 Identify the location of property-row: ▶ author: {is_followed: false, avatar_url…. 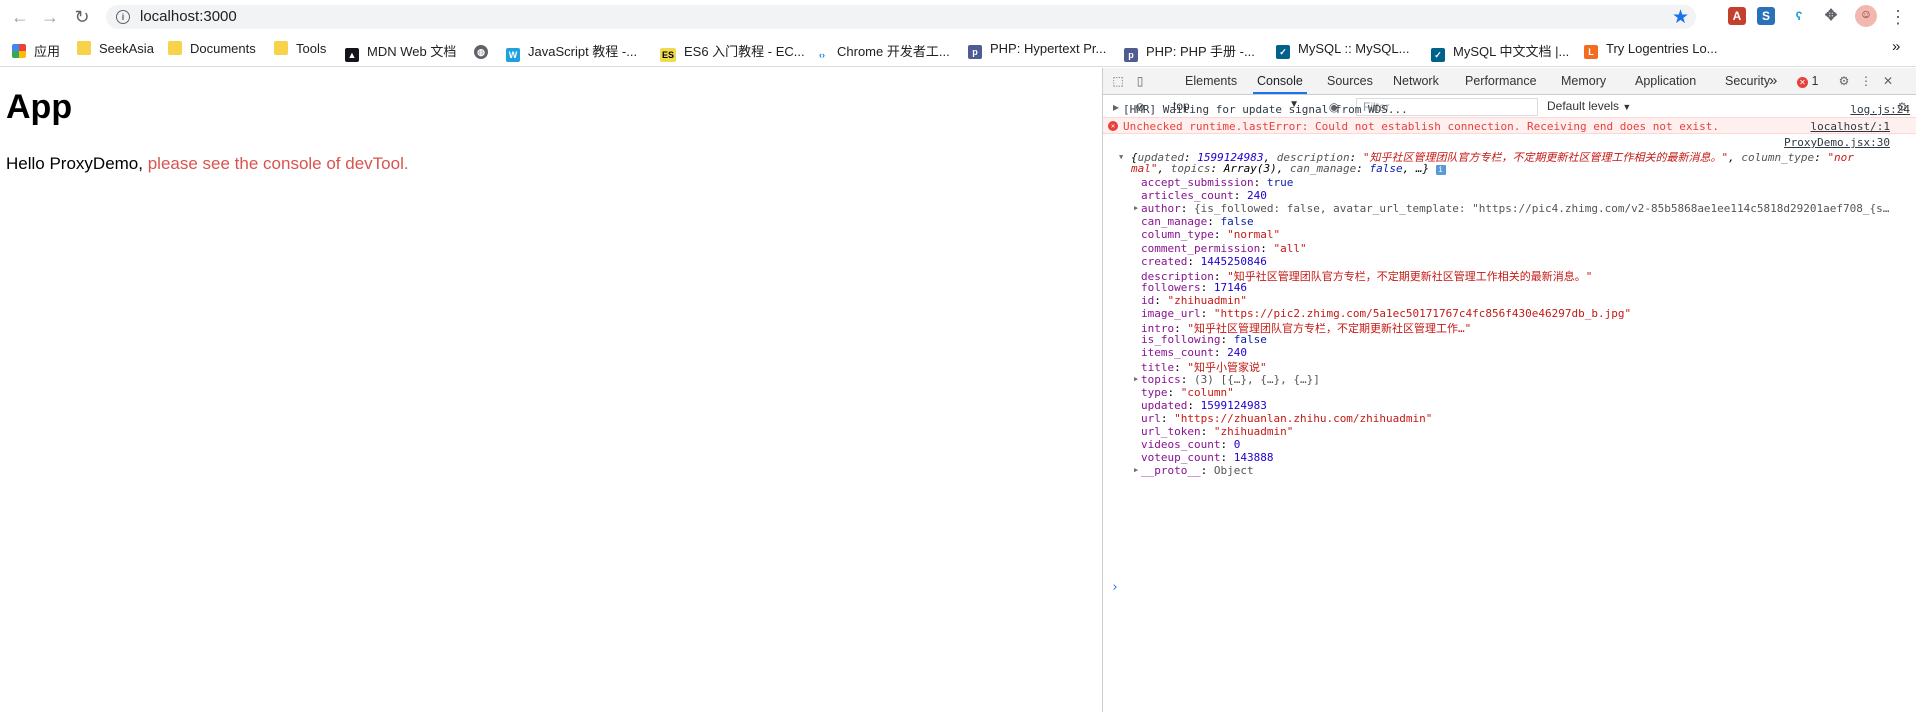
(1512, 209).